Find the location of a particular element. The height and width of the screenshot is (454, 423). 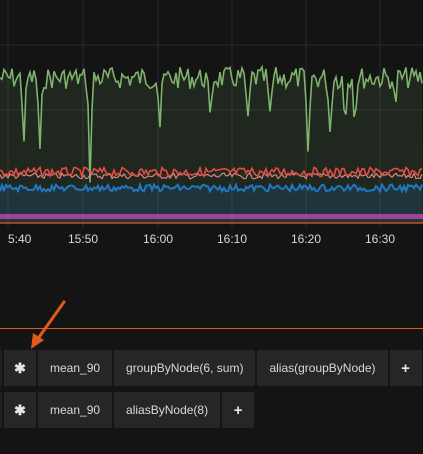

x-tick-4: 16:10 is located at coordinates (232, 239).